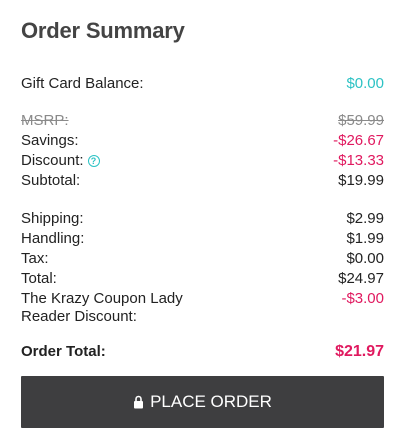 The width and height of the screenshot is (401, 448). Describe the element at coordinates (202, 259) in the screenshot. I see `tax-row: Tax: $0.00` at that location.